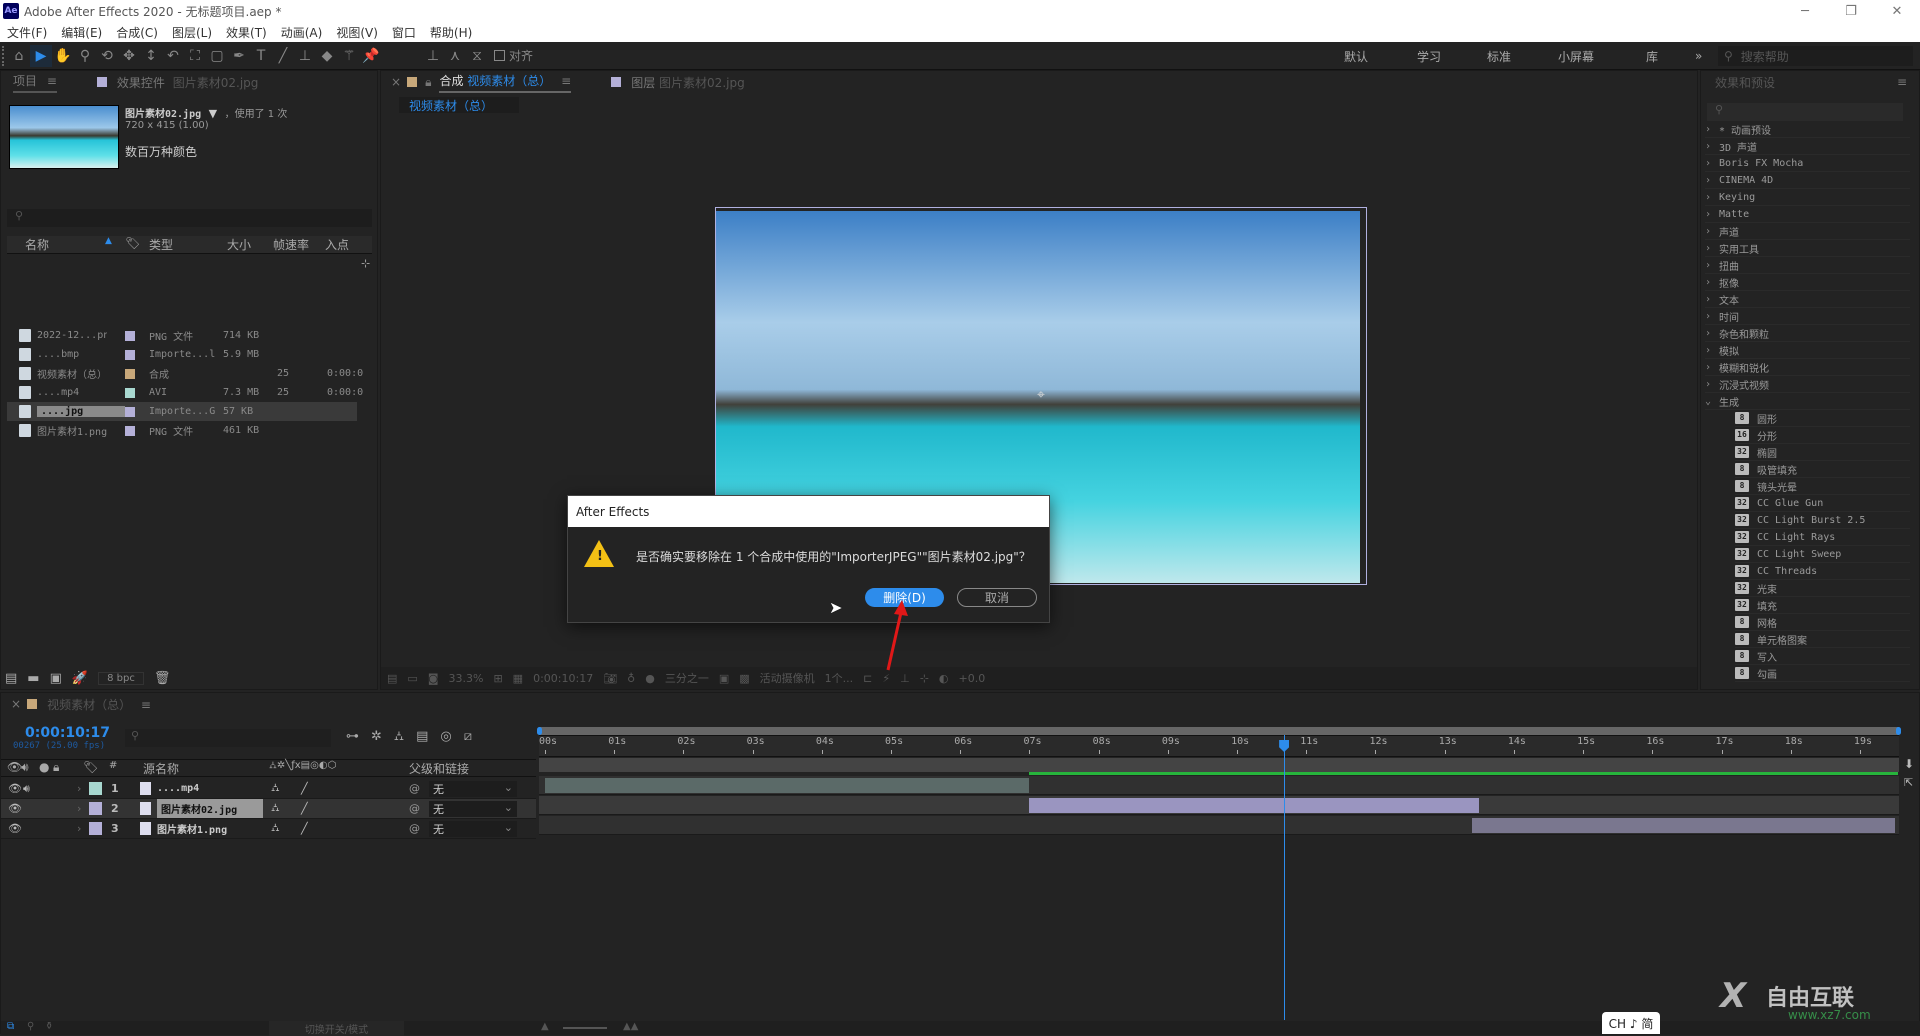 The image size is (1920, 1036). What do you see at coordinates (1807, 316) in the screenshot?
I see `effect-category: › 时间` at bounding box center [1807, 316].